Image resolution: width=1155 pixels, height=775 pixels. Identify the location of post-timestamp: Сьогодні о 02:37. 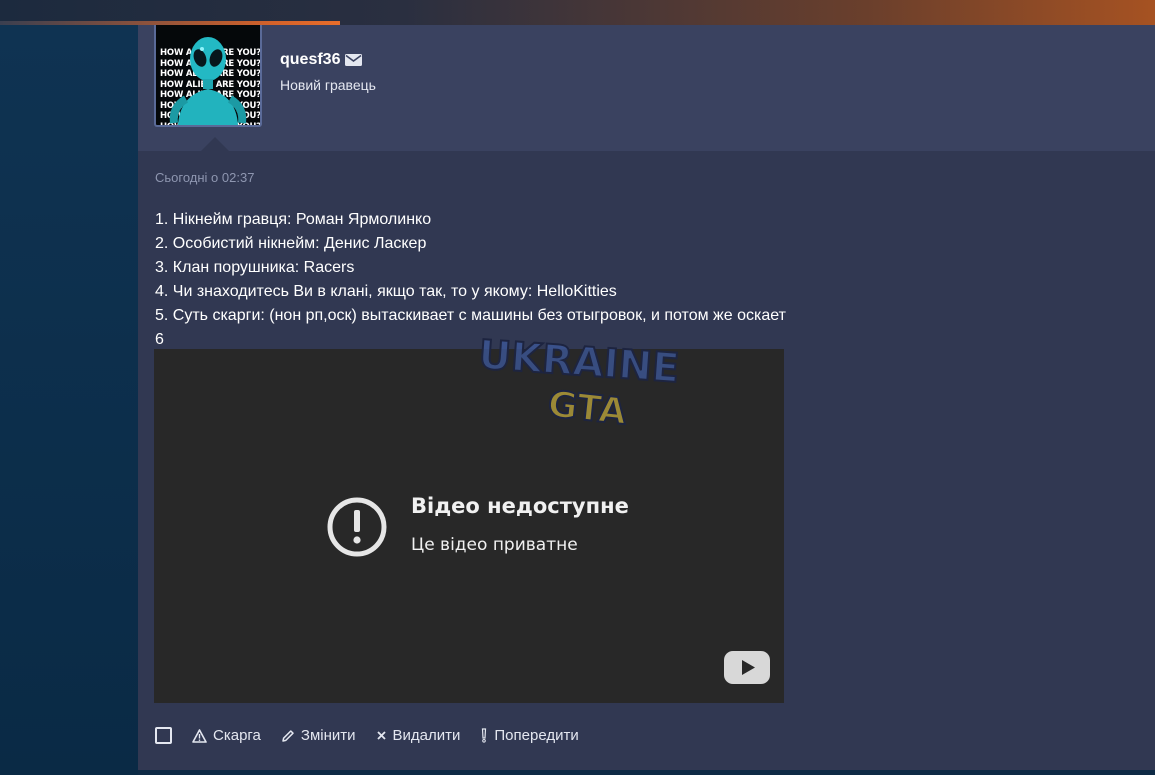
(204, 177).